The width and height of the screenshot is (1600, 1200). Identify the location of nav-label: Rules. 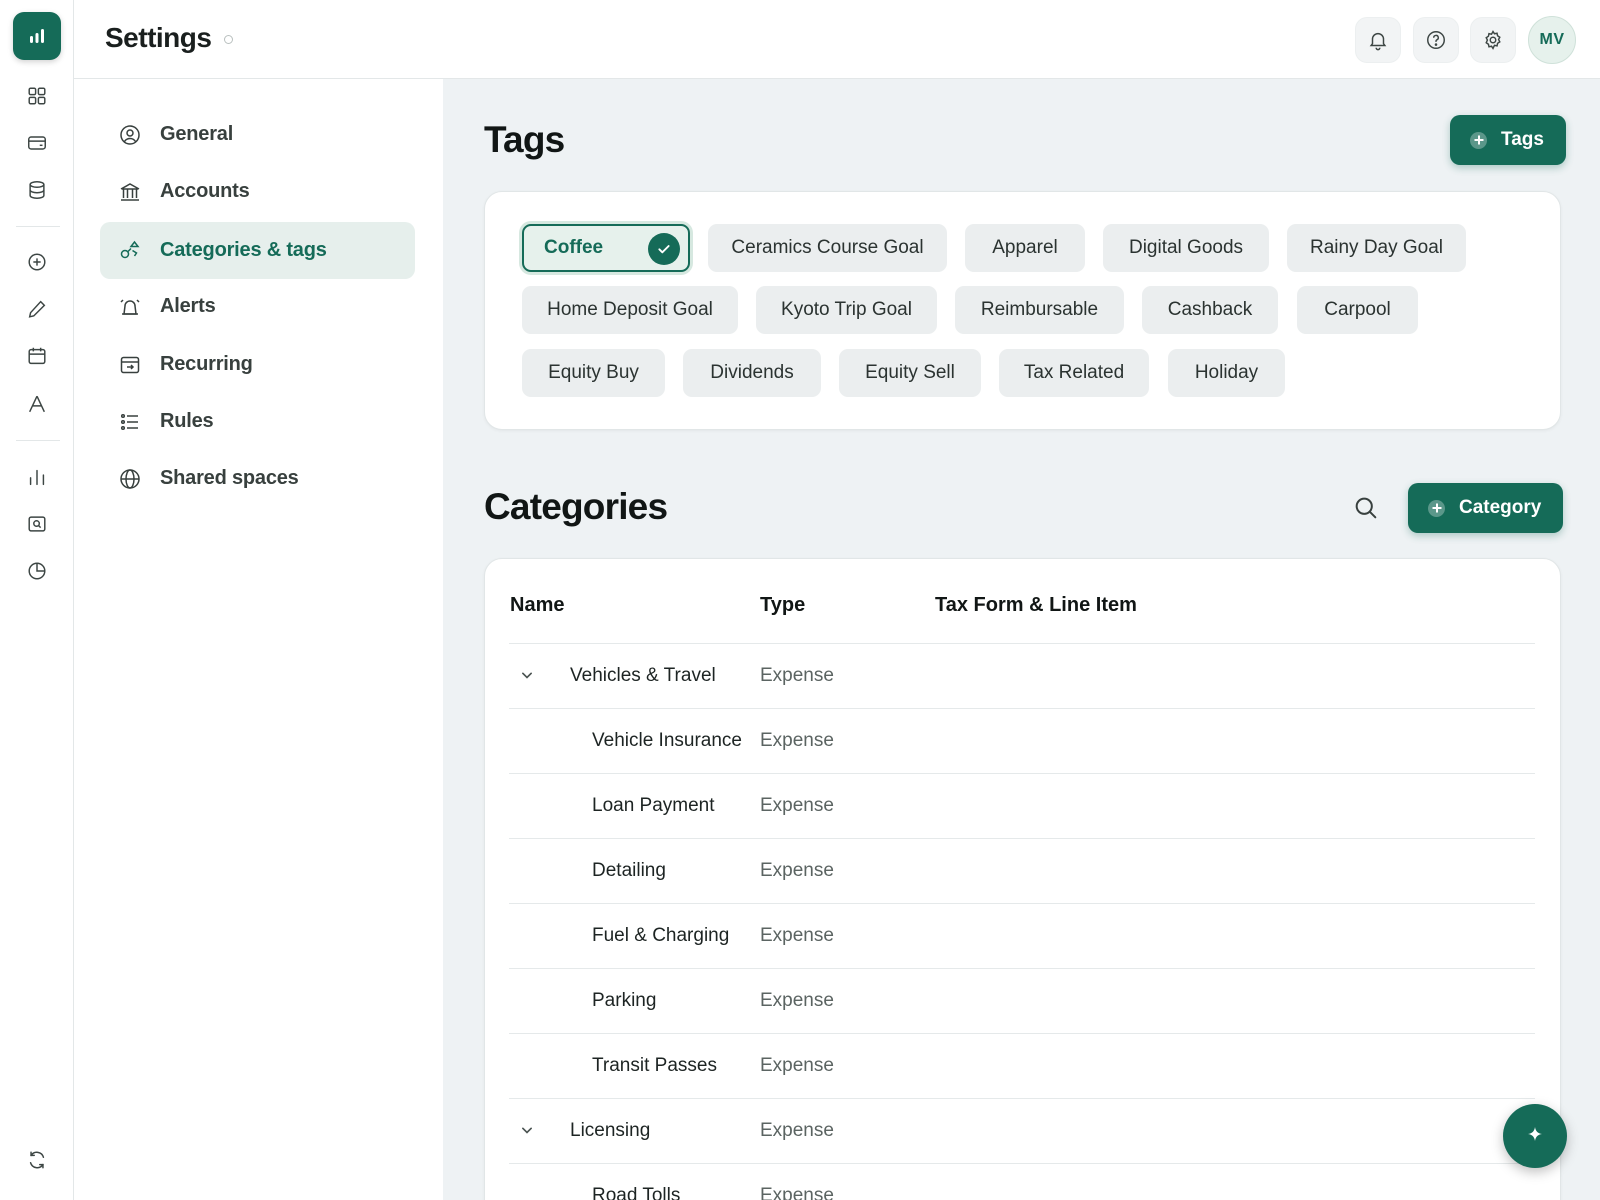
(187, 421).